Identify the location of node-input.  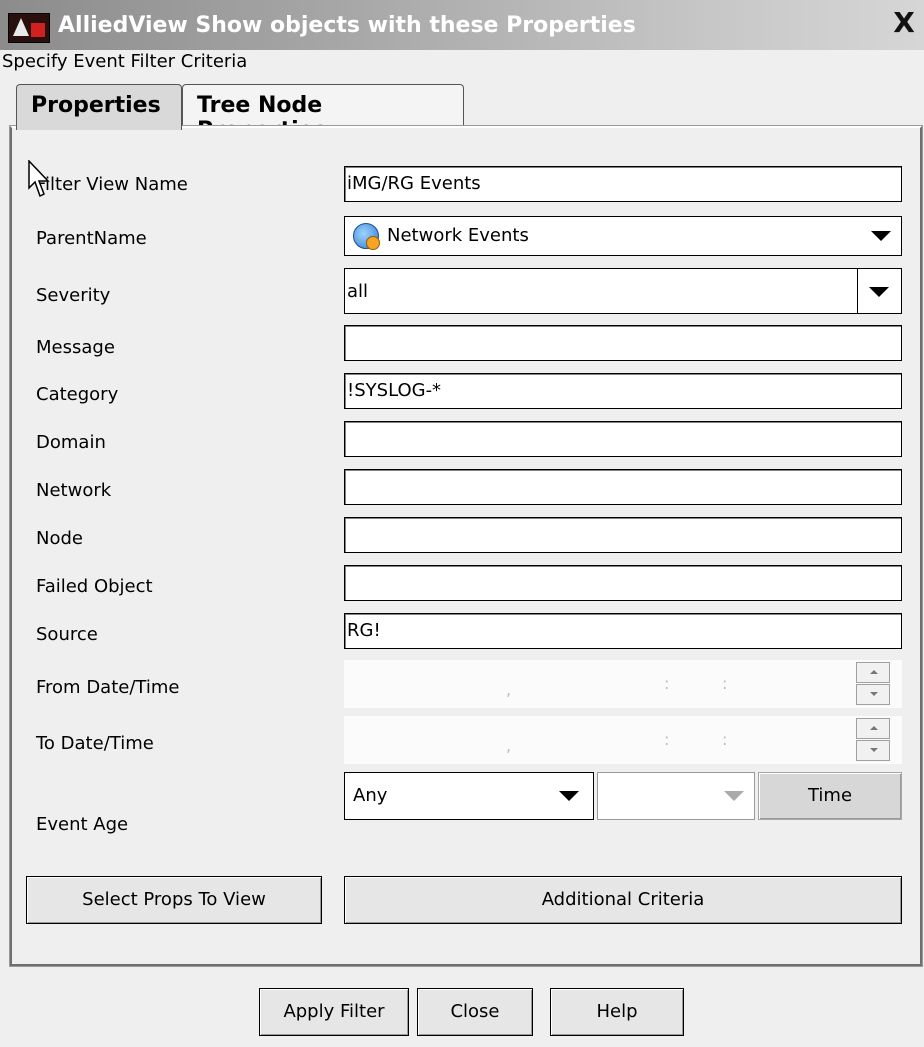
(623, 535).